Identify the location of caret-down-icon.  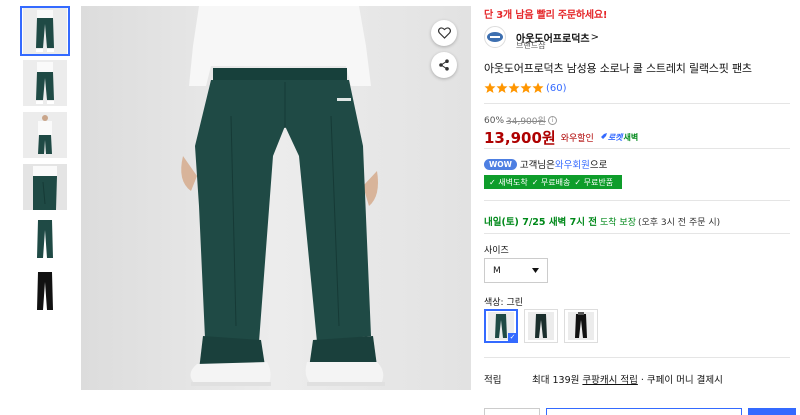
(535, 270).